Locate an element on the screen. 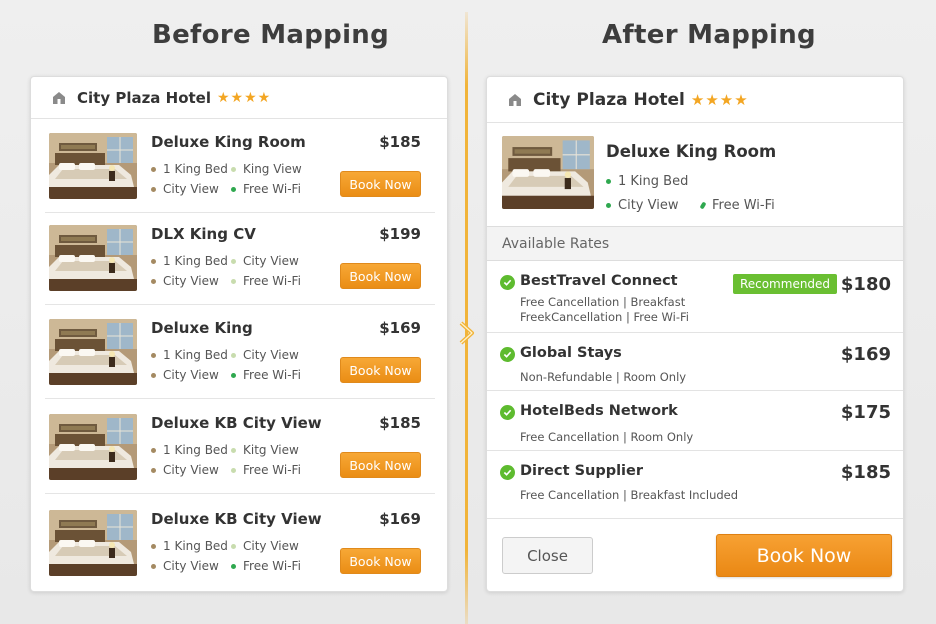 This screenshot has width=936, height=624. rate-price: $169 is located at coordinates (865, 354).